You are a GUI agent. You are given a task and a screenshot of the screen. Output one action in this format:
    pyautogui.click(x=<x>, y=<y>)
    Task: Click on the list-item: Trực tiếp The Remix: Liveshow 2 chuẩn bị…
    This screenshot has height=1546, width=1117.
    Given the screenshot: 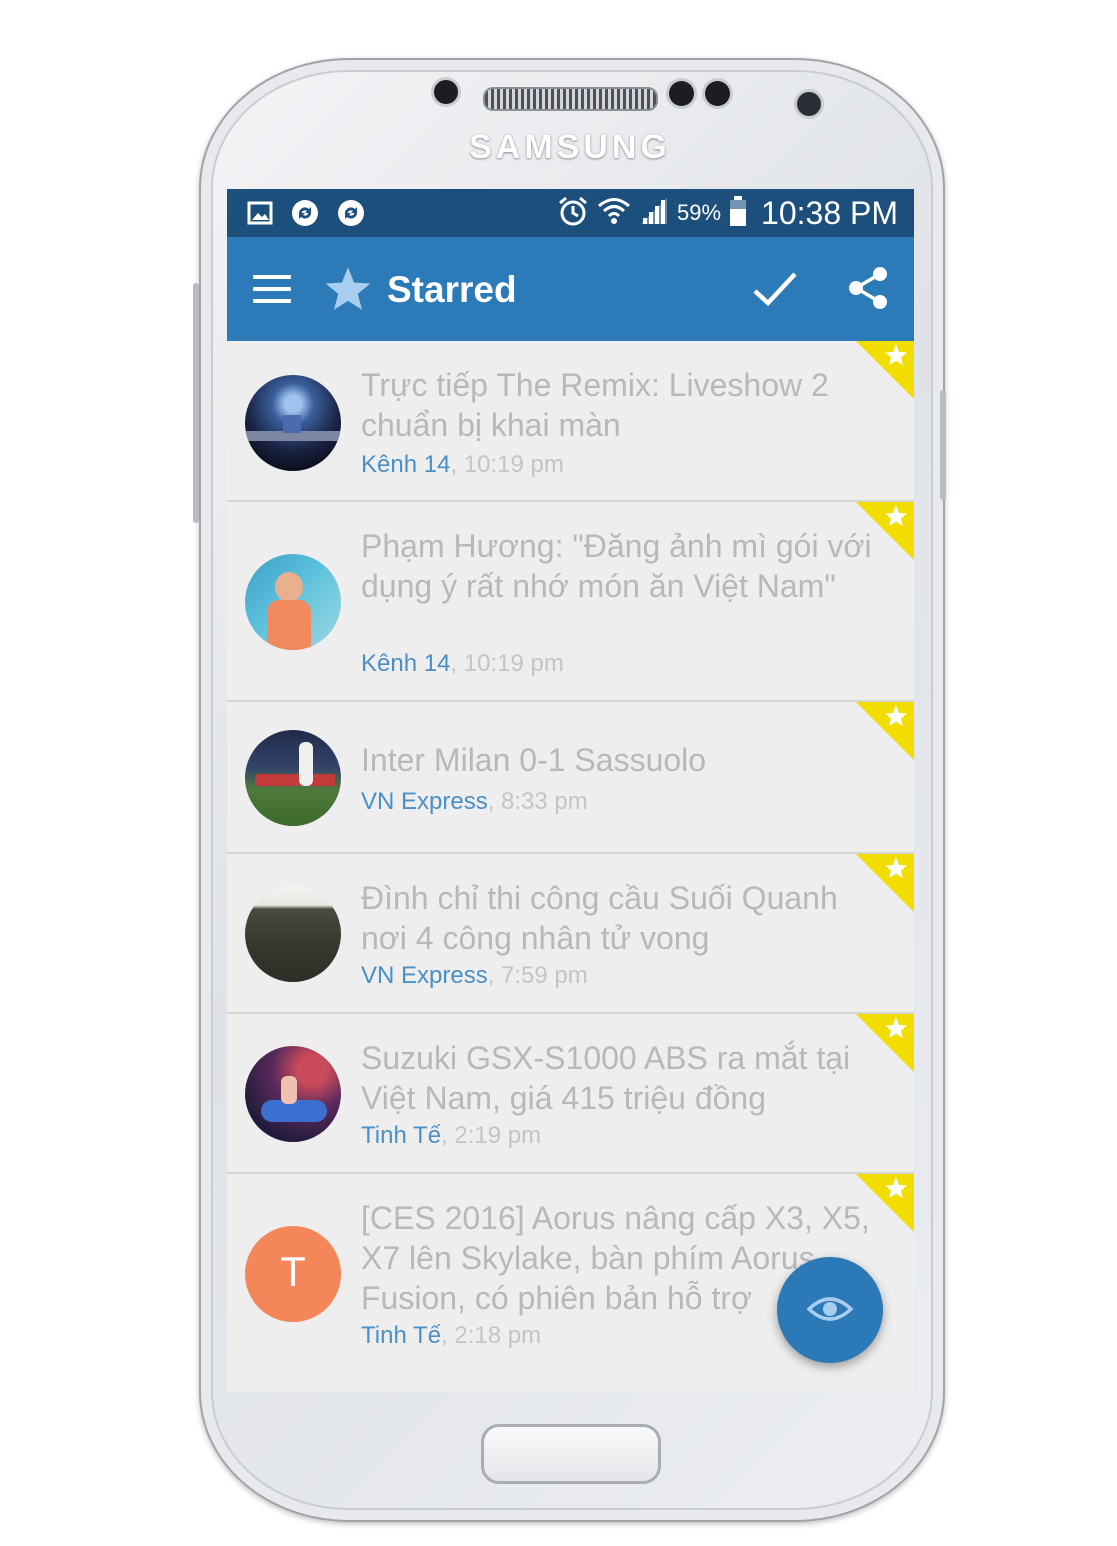 What is the action you would take?
    pyautogui.click(x=570, y=421)
    